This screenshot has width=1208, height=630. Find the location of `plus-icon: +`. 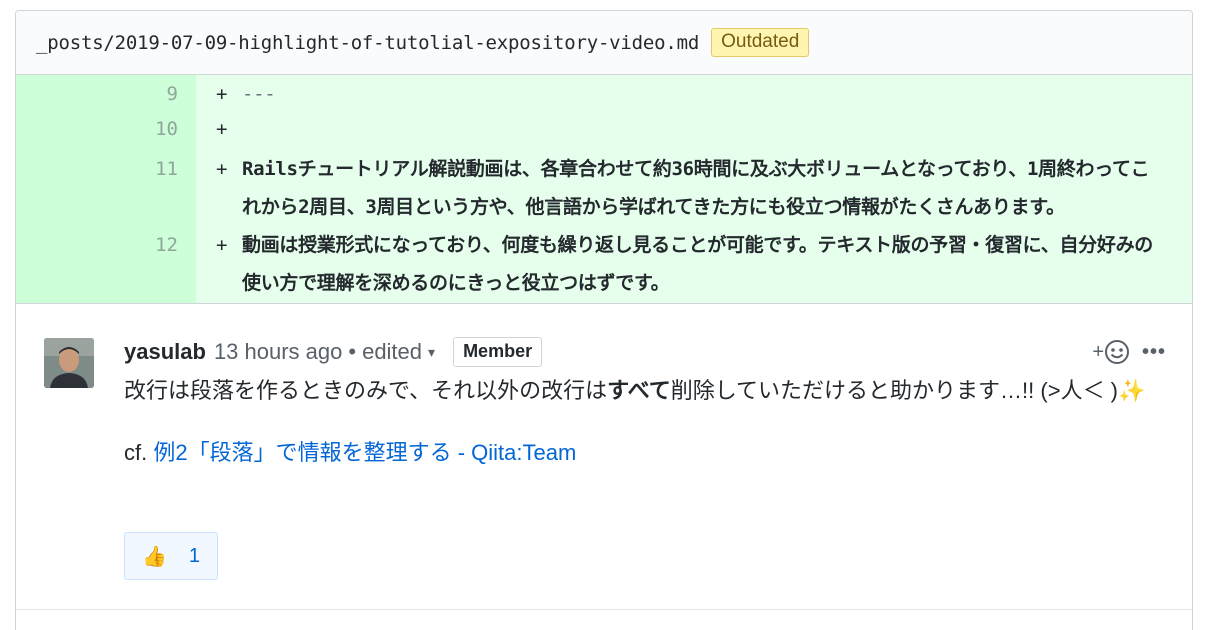

plus-icon: + is located at coordinates (1098, 351).